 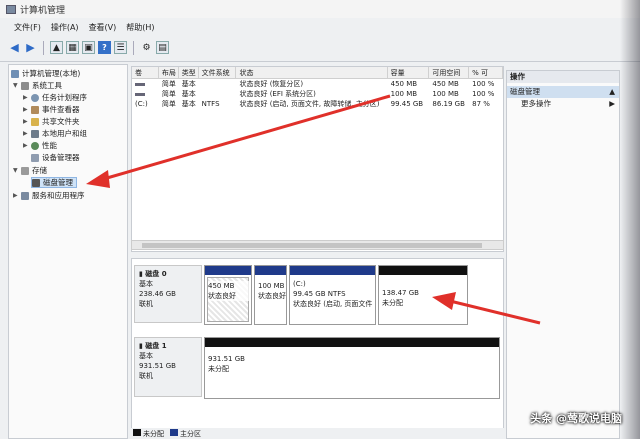 What do you see at coordinates (210, 104) in the screenshot?
I see `cell-filesystem: NTFS` at bounding box center [210, 104].